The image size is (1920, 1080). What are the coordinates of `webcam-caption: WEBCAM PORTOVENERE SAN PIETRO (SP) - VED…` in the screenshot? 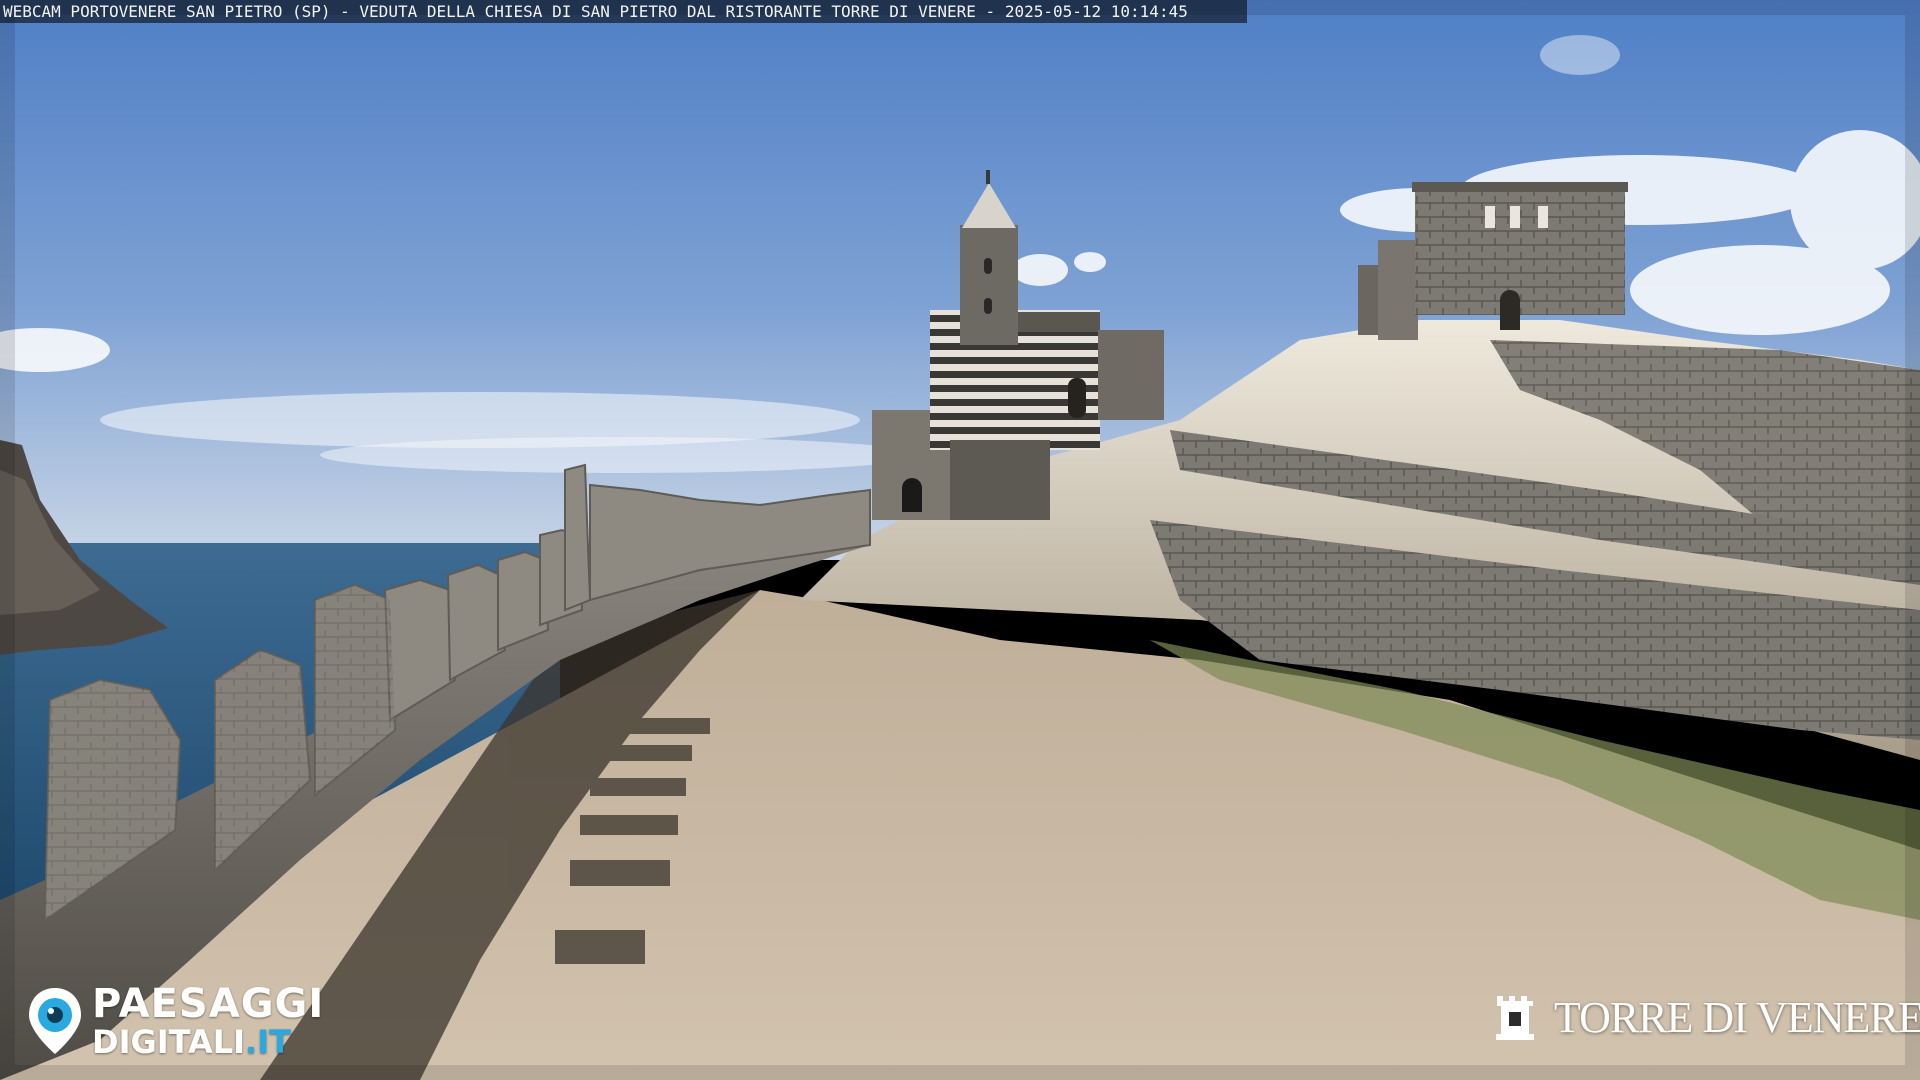 It's located at (623, 11).